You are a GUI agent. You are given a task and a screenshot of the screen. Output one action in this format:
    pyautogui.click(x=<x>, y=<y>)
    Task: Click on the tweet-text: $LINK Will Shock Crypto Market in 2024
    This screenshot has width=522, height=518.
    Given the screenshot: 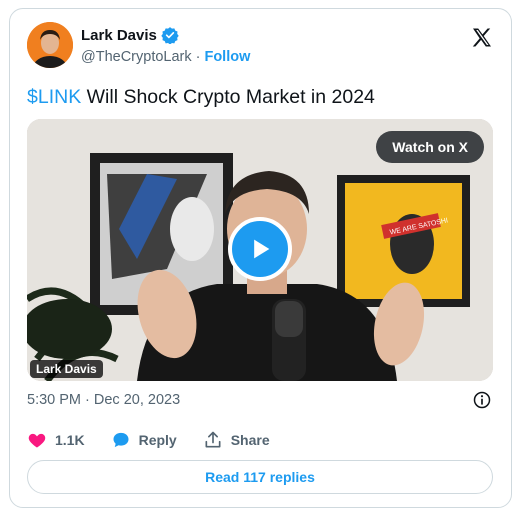 What is the action you would take?
    pyautogui.click(x=201, y=97)
    